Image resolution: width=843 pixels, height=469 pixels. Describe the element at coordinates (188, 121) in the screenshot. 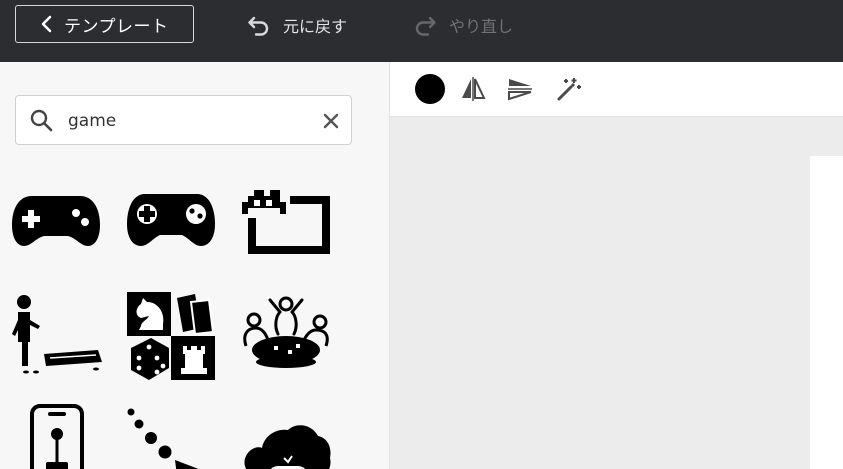

I see `search-input` at that location.